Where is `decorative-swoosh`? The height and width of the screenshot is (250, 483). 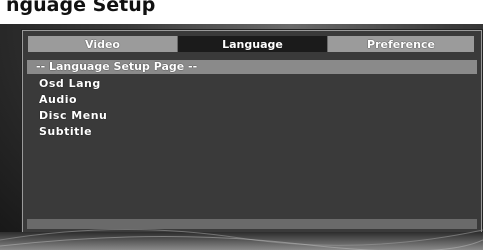
decorative-swoosh is located at coordinates (241, 239).